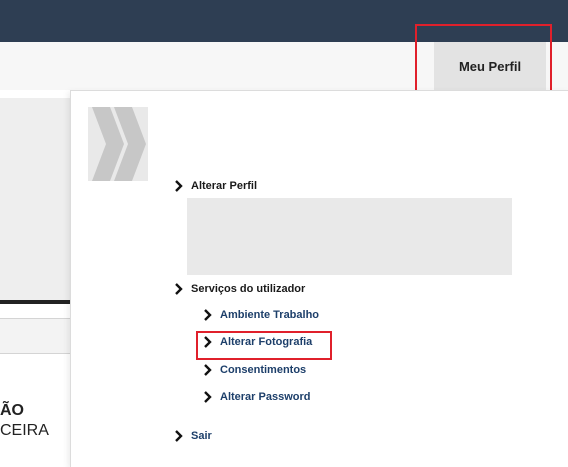 This screenshot has width=568, height=467. I want to click on submenu-item-ambiente-trabalho: Ambiente Trabalho, so click(261, 315).